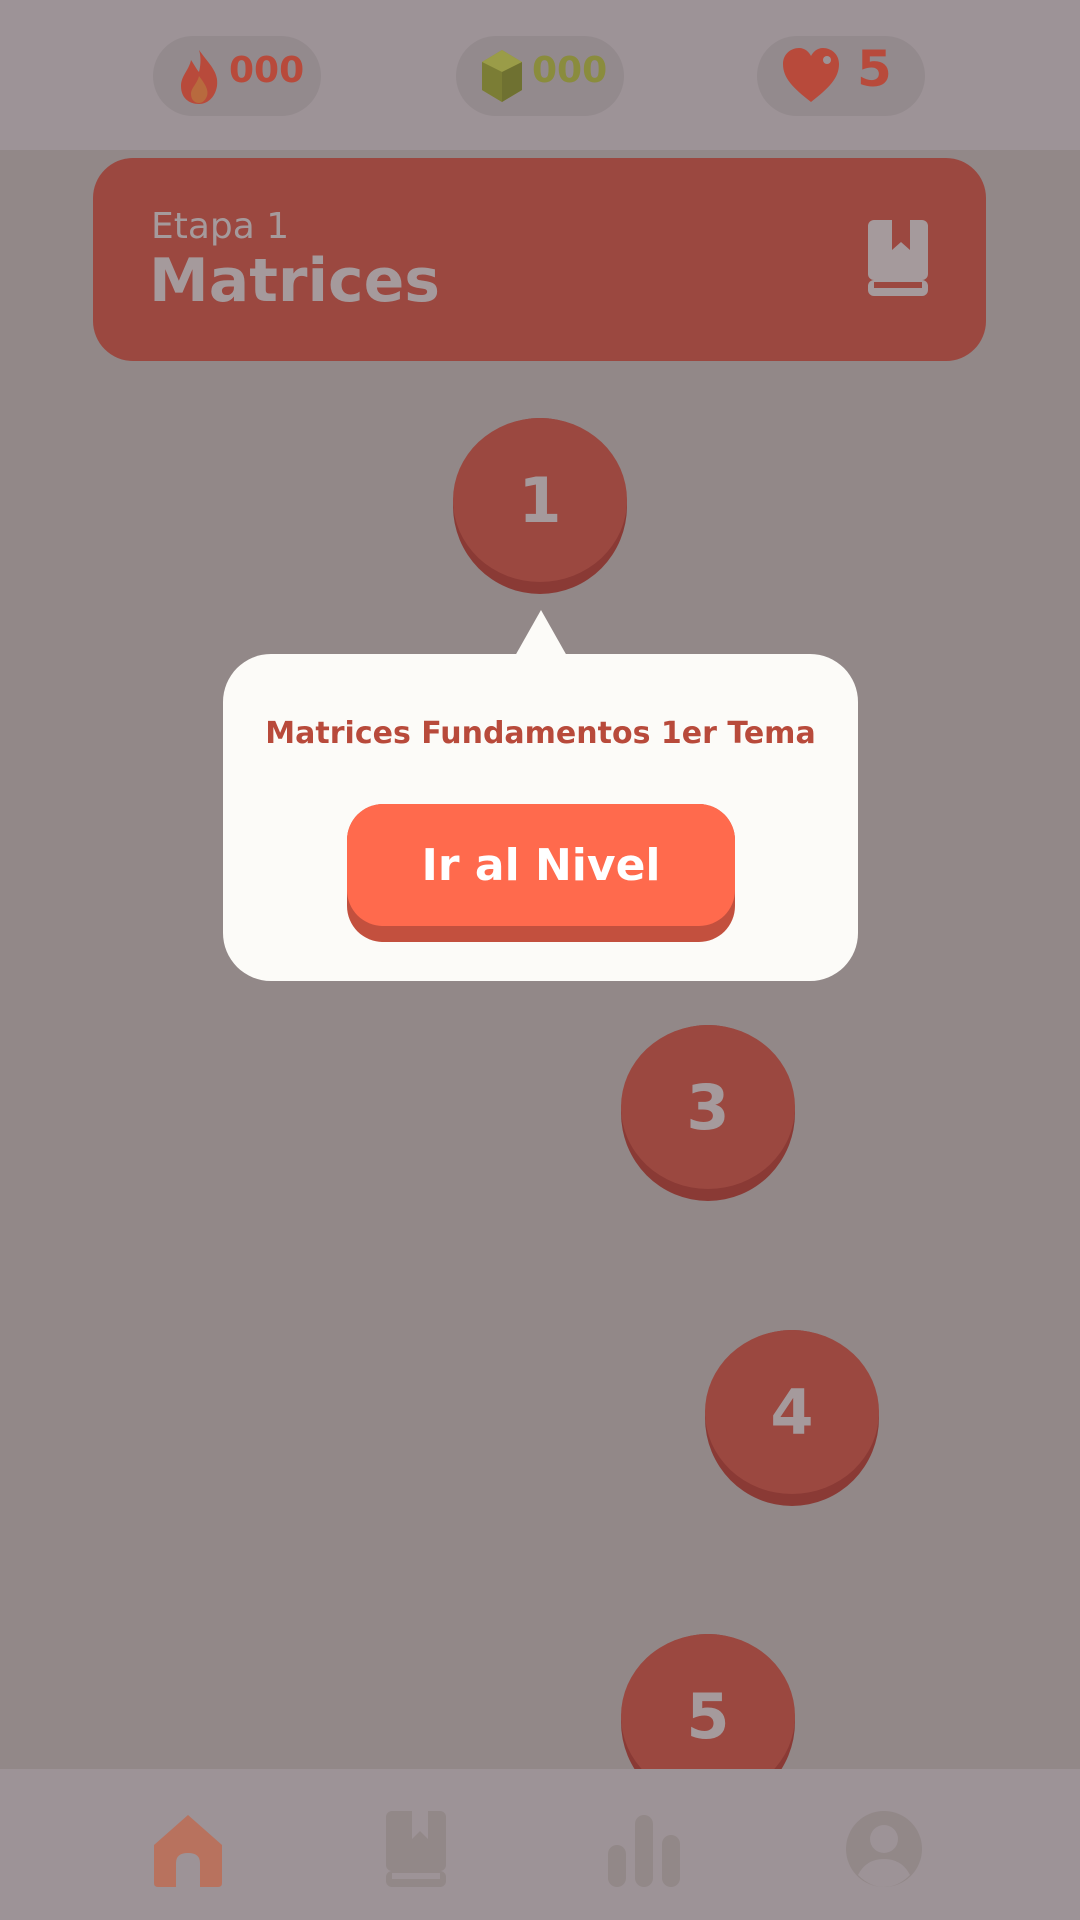  Describe the element at coordinates (898, 258) in the screenshot. I see `book-icon` at that location.